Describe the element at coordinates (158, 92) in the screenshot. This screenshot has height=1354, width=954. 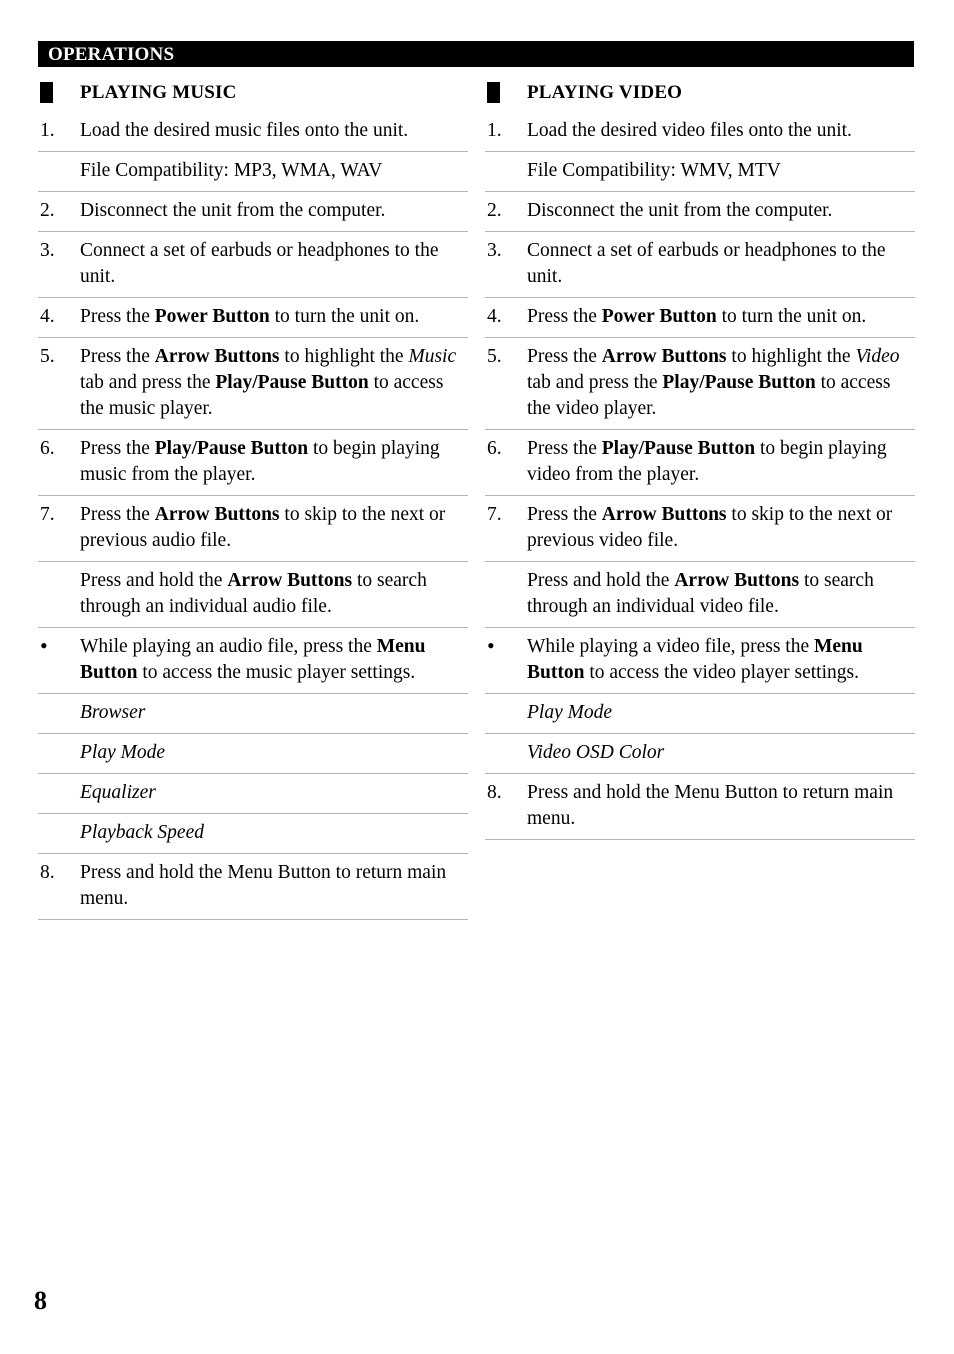
I see `section-title-music: PLAYING MUSIC` at that location.